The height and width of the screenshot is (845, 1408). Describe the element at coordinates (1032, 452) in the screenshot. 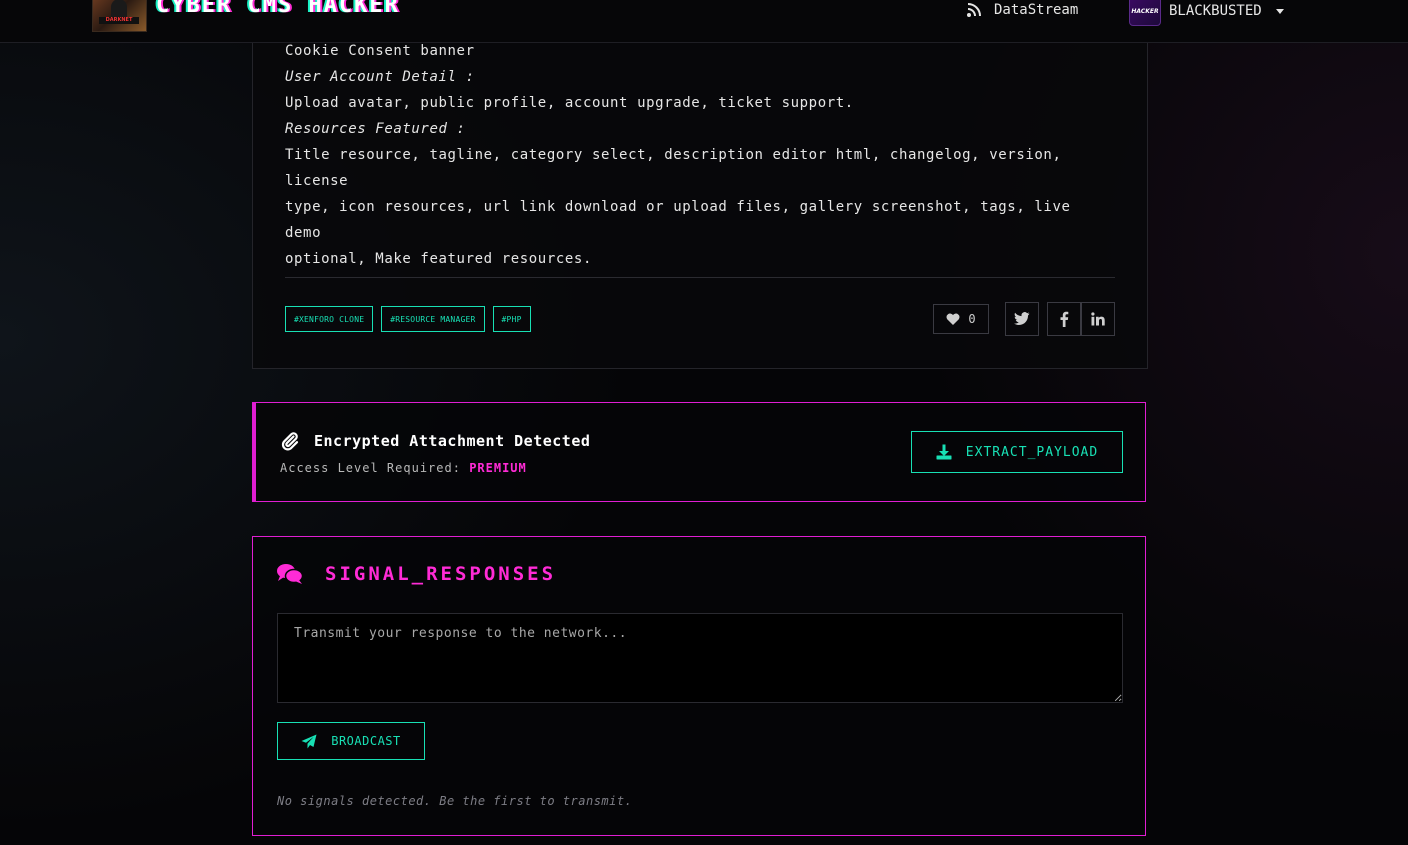

I see `extract-payload-label: EXTRACT_PAYLOAD` at that location.